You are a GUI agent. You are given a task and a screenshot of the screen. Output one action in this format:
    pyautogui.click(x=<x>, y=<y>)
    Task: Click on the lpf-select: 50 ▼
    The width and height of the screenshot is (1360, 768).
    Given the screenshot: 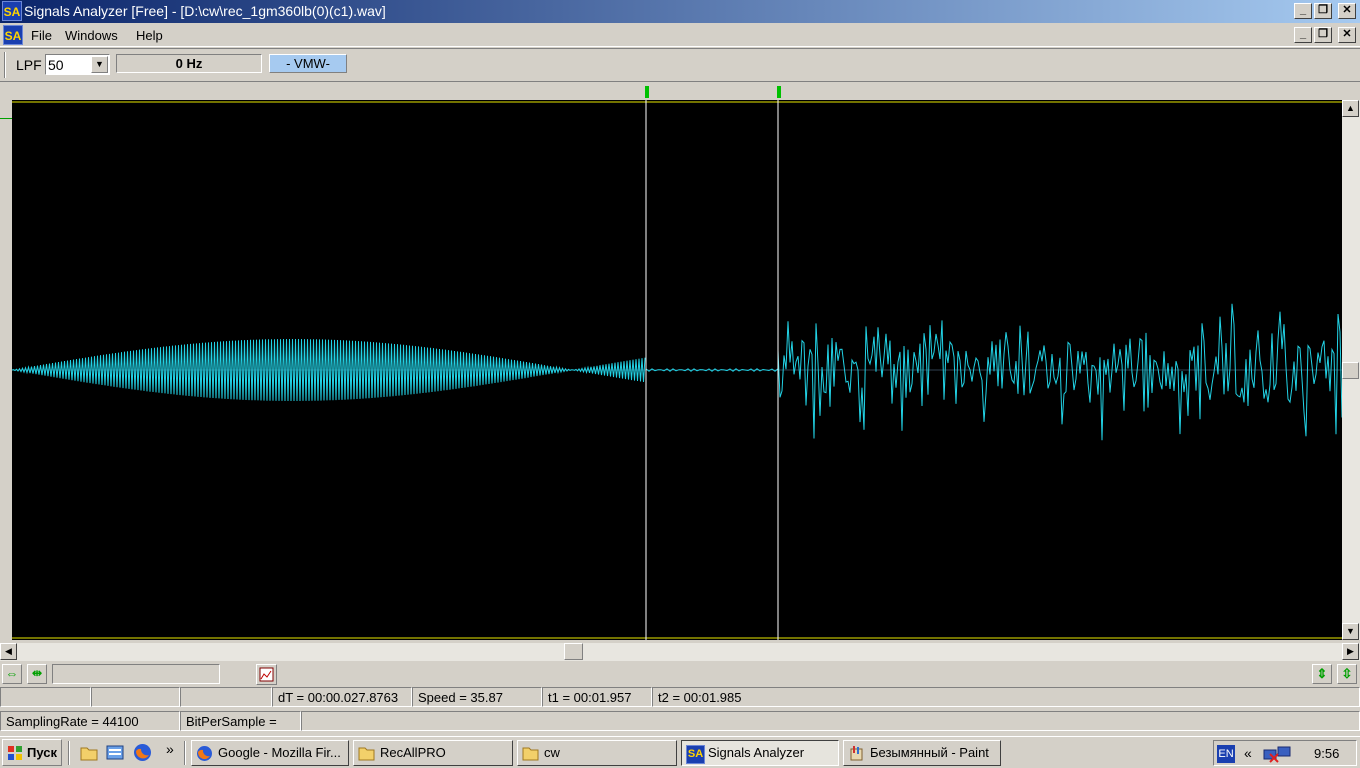 What is the action you would take?
    pyautogui.click(x=77, y=64)
    